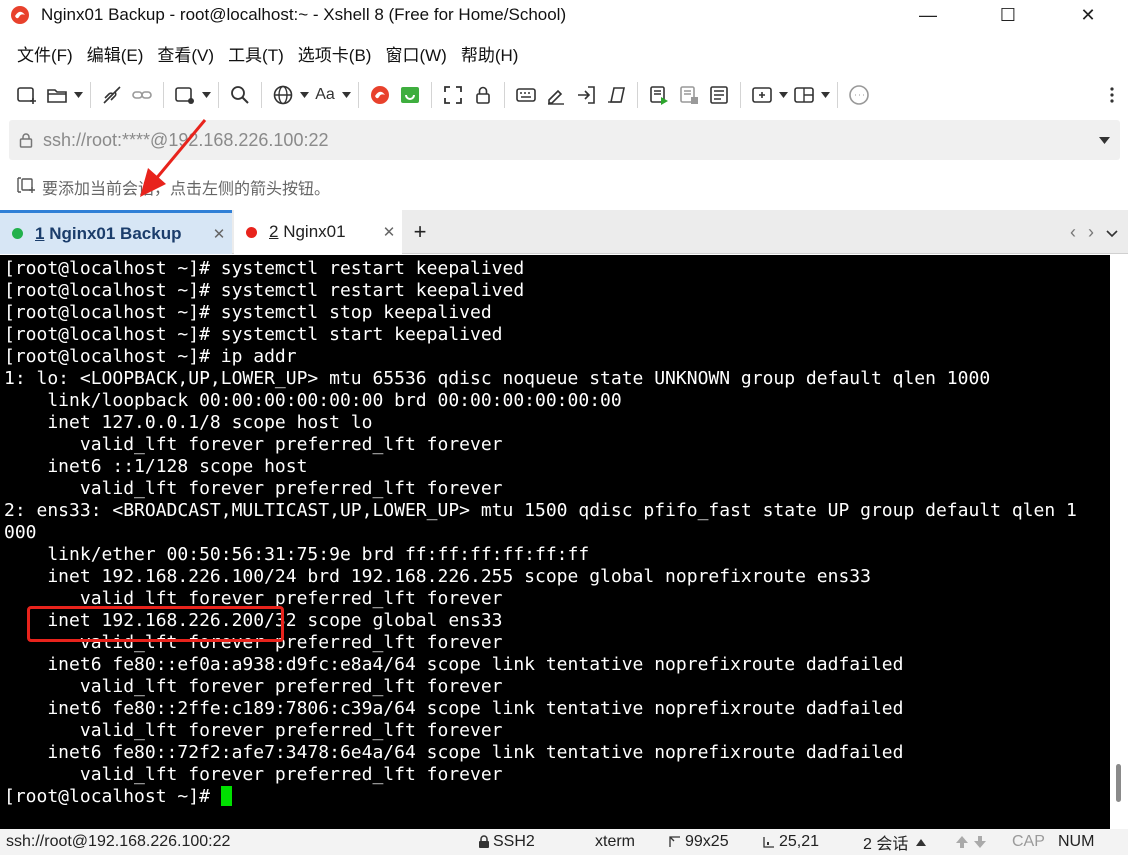  Describe the element at coordinates (564, 232) in the screenshot. I see `tab-bar: 1 Nginx01 Backup ✕ 2 Nginx01 ✕ + ‹ ›` at that location.